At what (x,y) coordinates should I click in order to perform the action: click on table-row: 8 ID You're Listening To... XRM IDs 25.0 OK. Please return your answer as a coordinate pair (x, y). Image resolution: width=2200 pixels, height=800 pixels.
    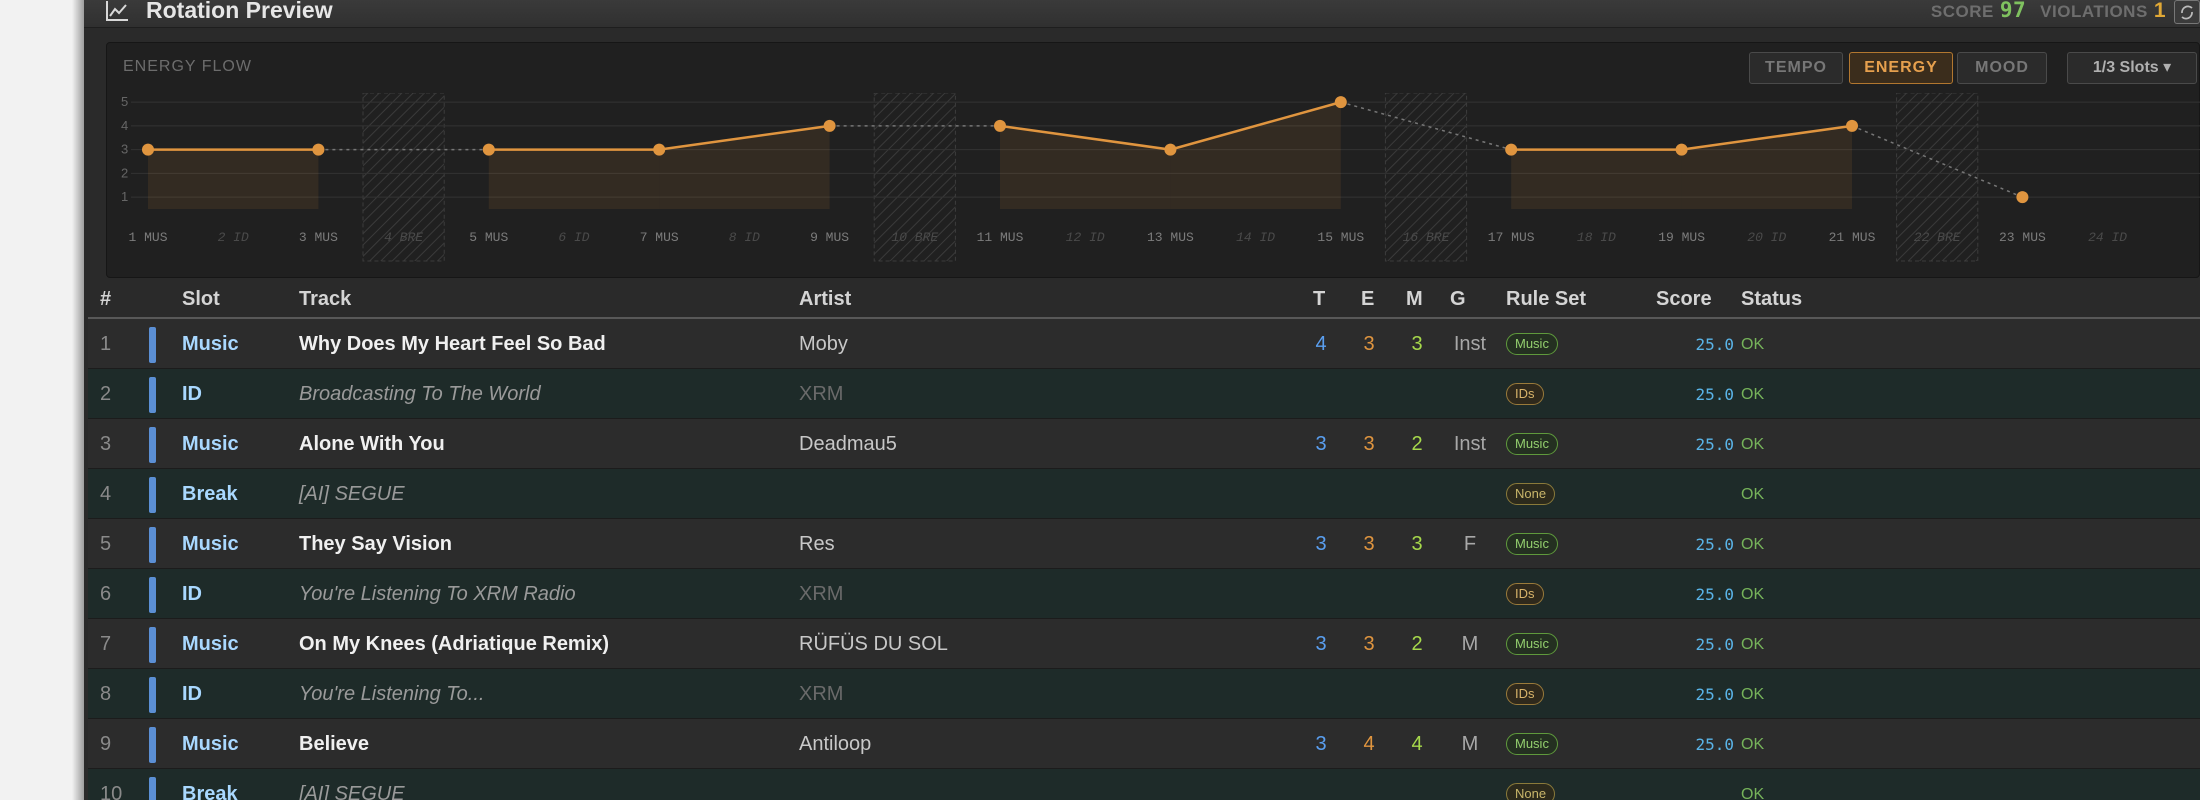
    Looking at the image, I should click on (1144, 694).